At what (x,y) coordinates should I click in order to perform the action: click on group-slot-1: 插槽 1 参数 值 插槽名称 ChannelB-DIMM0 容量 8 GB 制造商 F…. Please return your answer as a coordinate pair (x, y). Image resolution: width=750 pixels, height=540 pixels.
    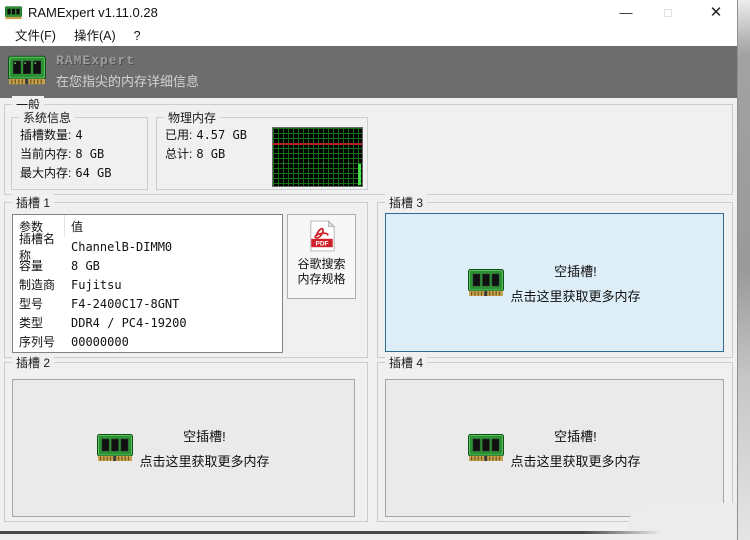
    Looking at the image, I should click on (186, 276).